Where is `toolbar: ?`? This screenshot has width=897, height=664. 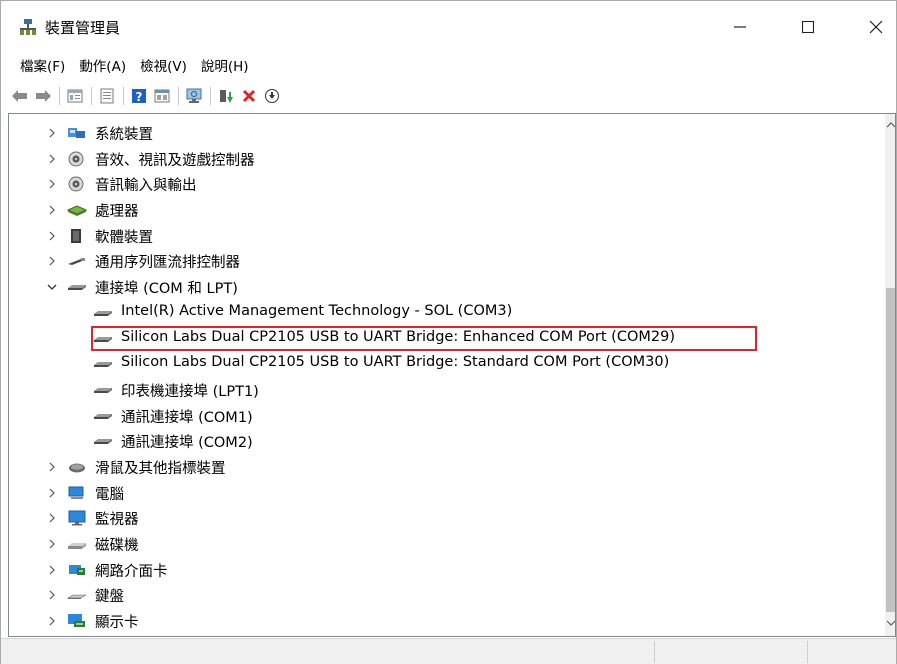 toolbar: ? is located at coordinates (448, 96).